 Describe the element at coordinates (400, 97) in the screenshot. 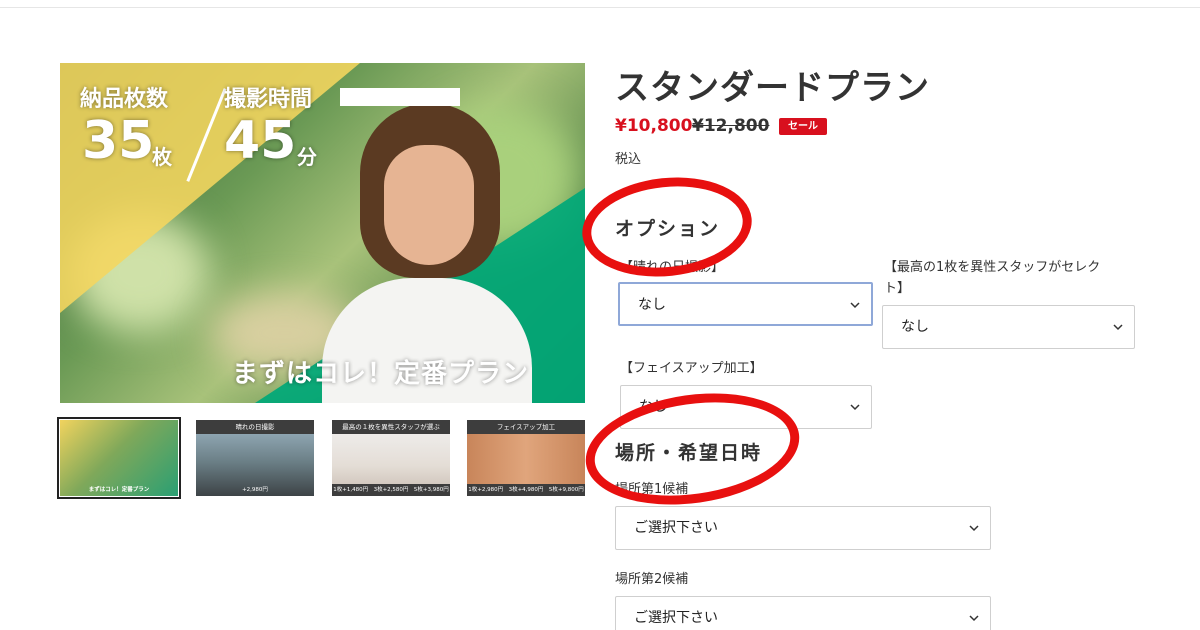

I see `redaction-bar` at that location.